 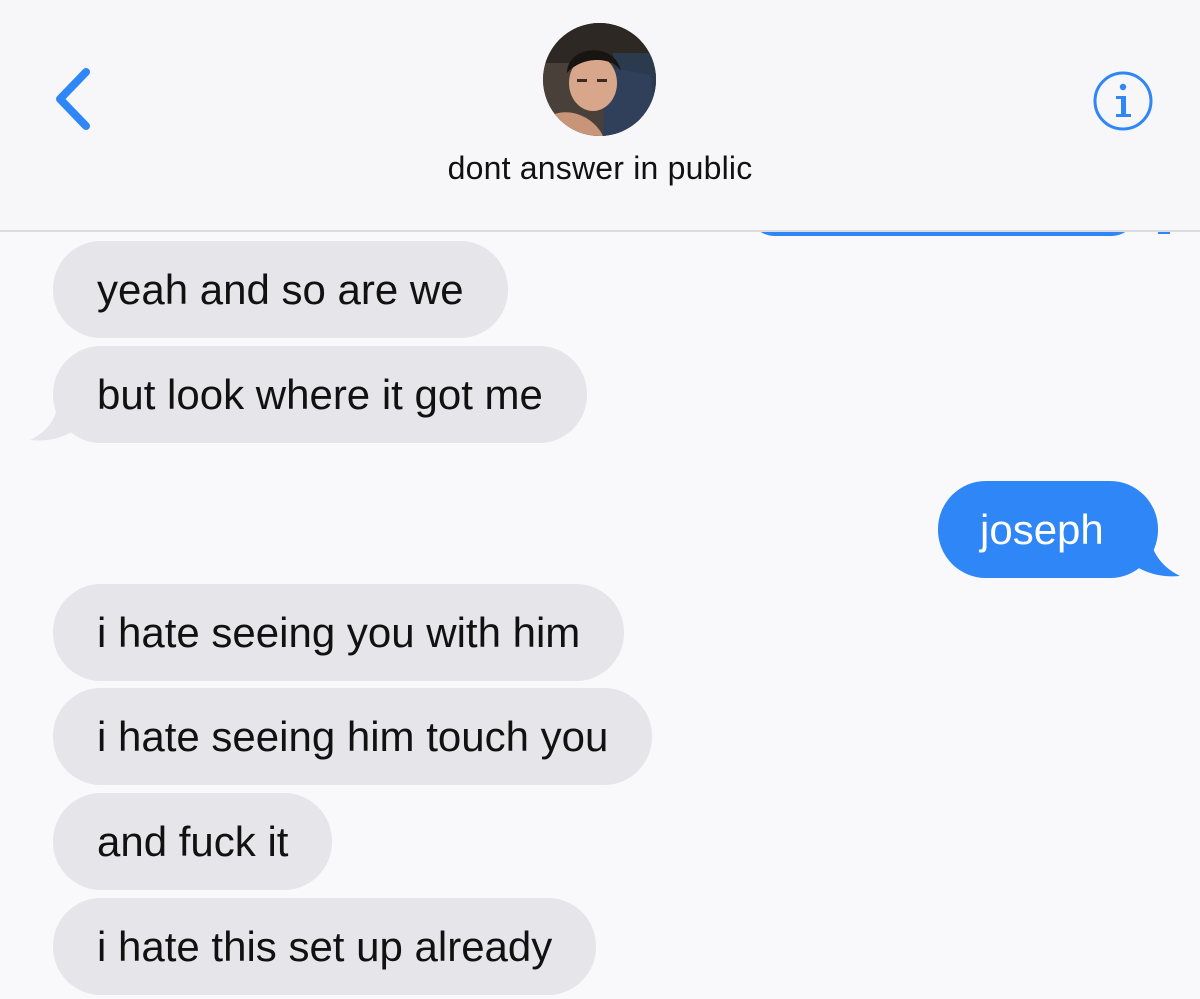 I want to click on message-bubble-incoming: i hate seeing you with him, so click(x=339, y=632).